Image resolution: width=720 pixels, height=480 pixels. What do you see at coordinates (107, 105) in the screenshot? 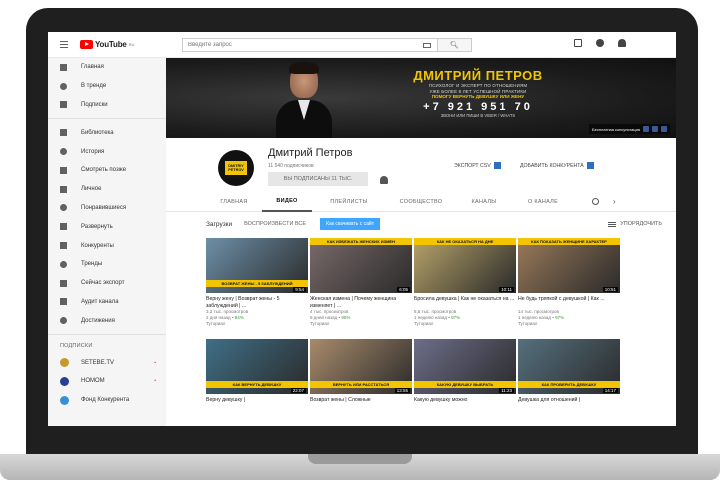
I see `sidebar-item-subscriptions: Подписки` at bounding box center [107, 105].